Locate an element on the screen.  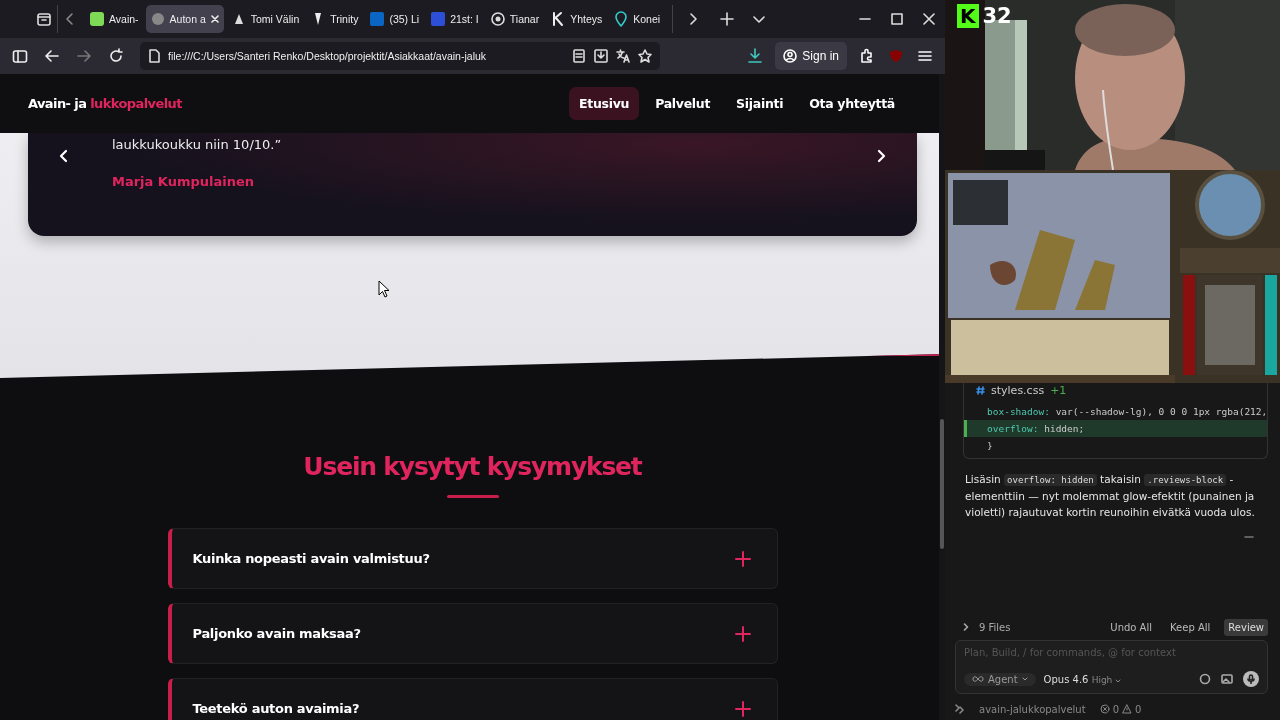
sign-in-button: Sign in is located at coordinates (811, 56).